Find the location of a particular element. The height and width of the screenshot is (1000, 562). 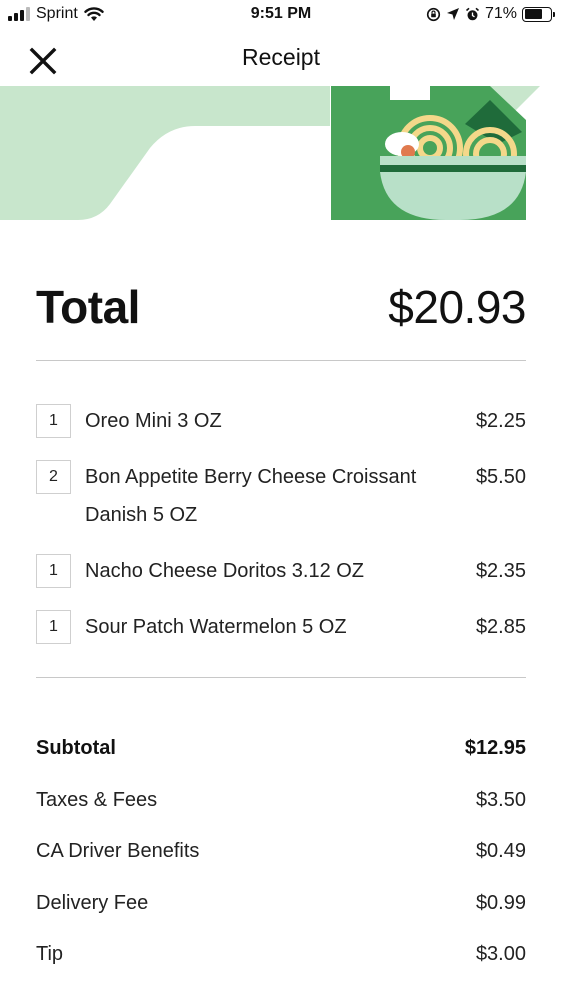

delivery-fee-row: Delivery Fee $0.99 is located at coordinates (281, 904).